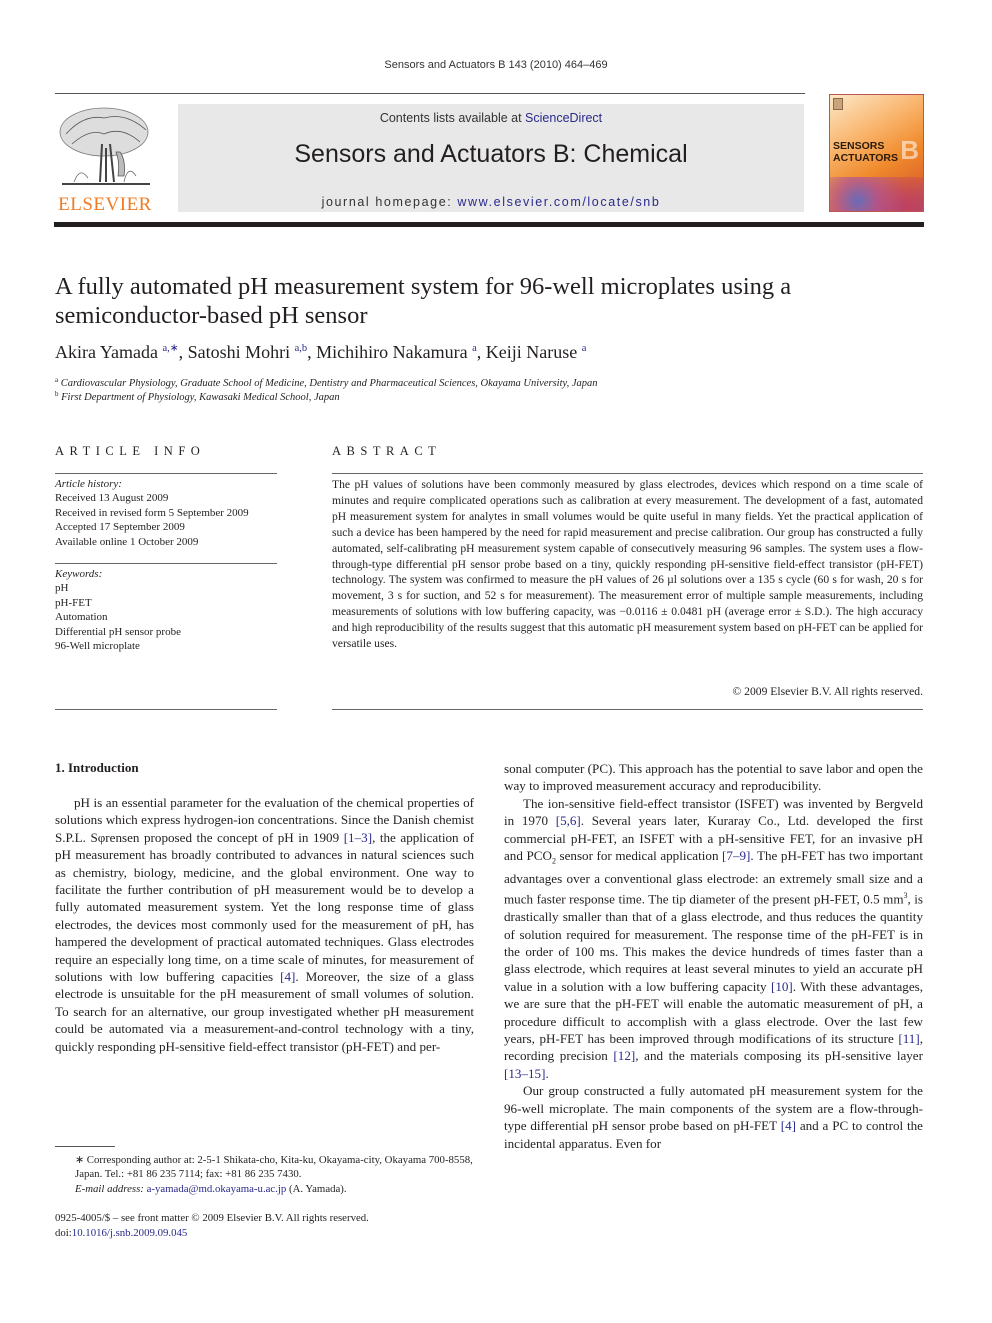  I want to click on article-info-heading: ARTICLE INFO, so click(130, 451).